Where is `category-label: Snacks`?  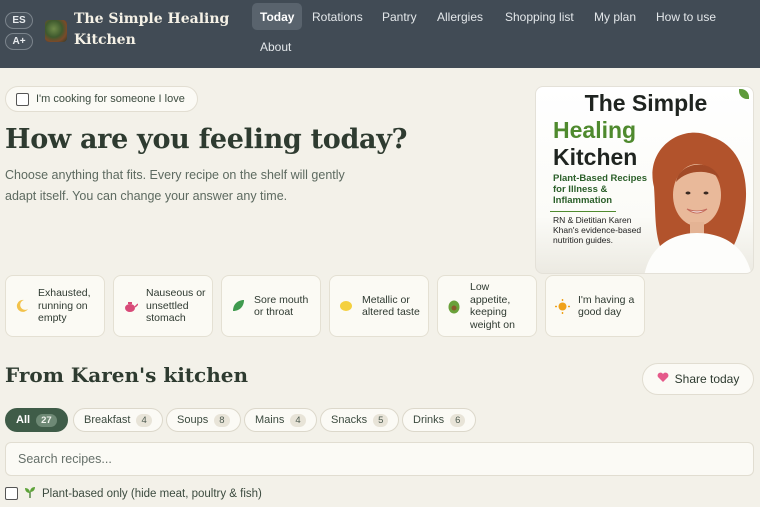 category-label: Snacks is located at coordinates (349, 420).